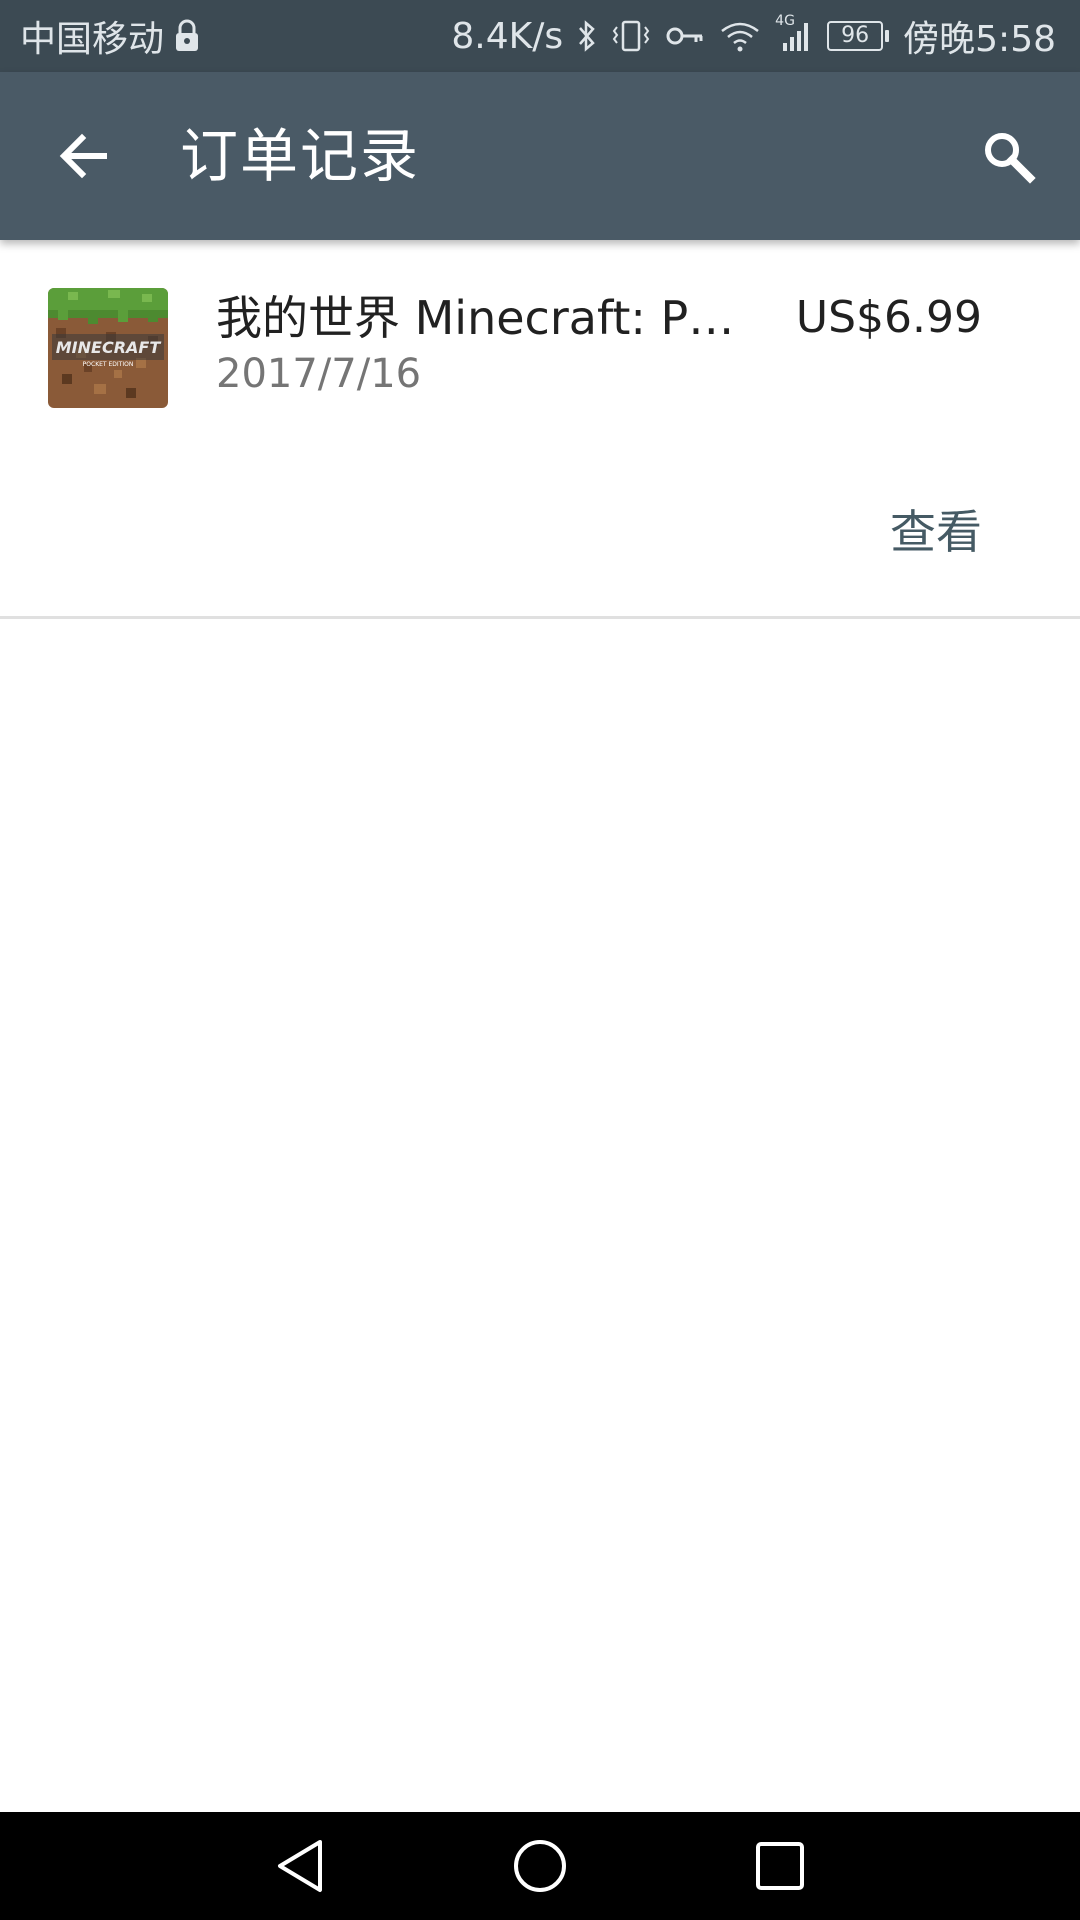  I want to click on carrier-label: 中国移动, so click(92, 39).